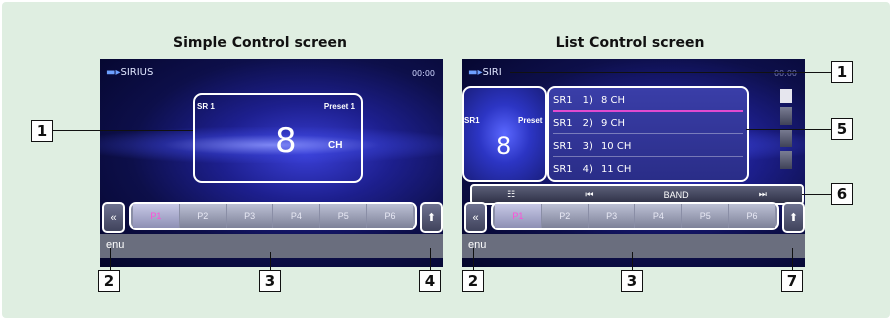 This screenshot has width=893, height=321. I want to click on next-button: ⏭, so click(763, 194).